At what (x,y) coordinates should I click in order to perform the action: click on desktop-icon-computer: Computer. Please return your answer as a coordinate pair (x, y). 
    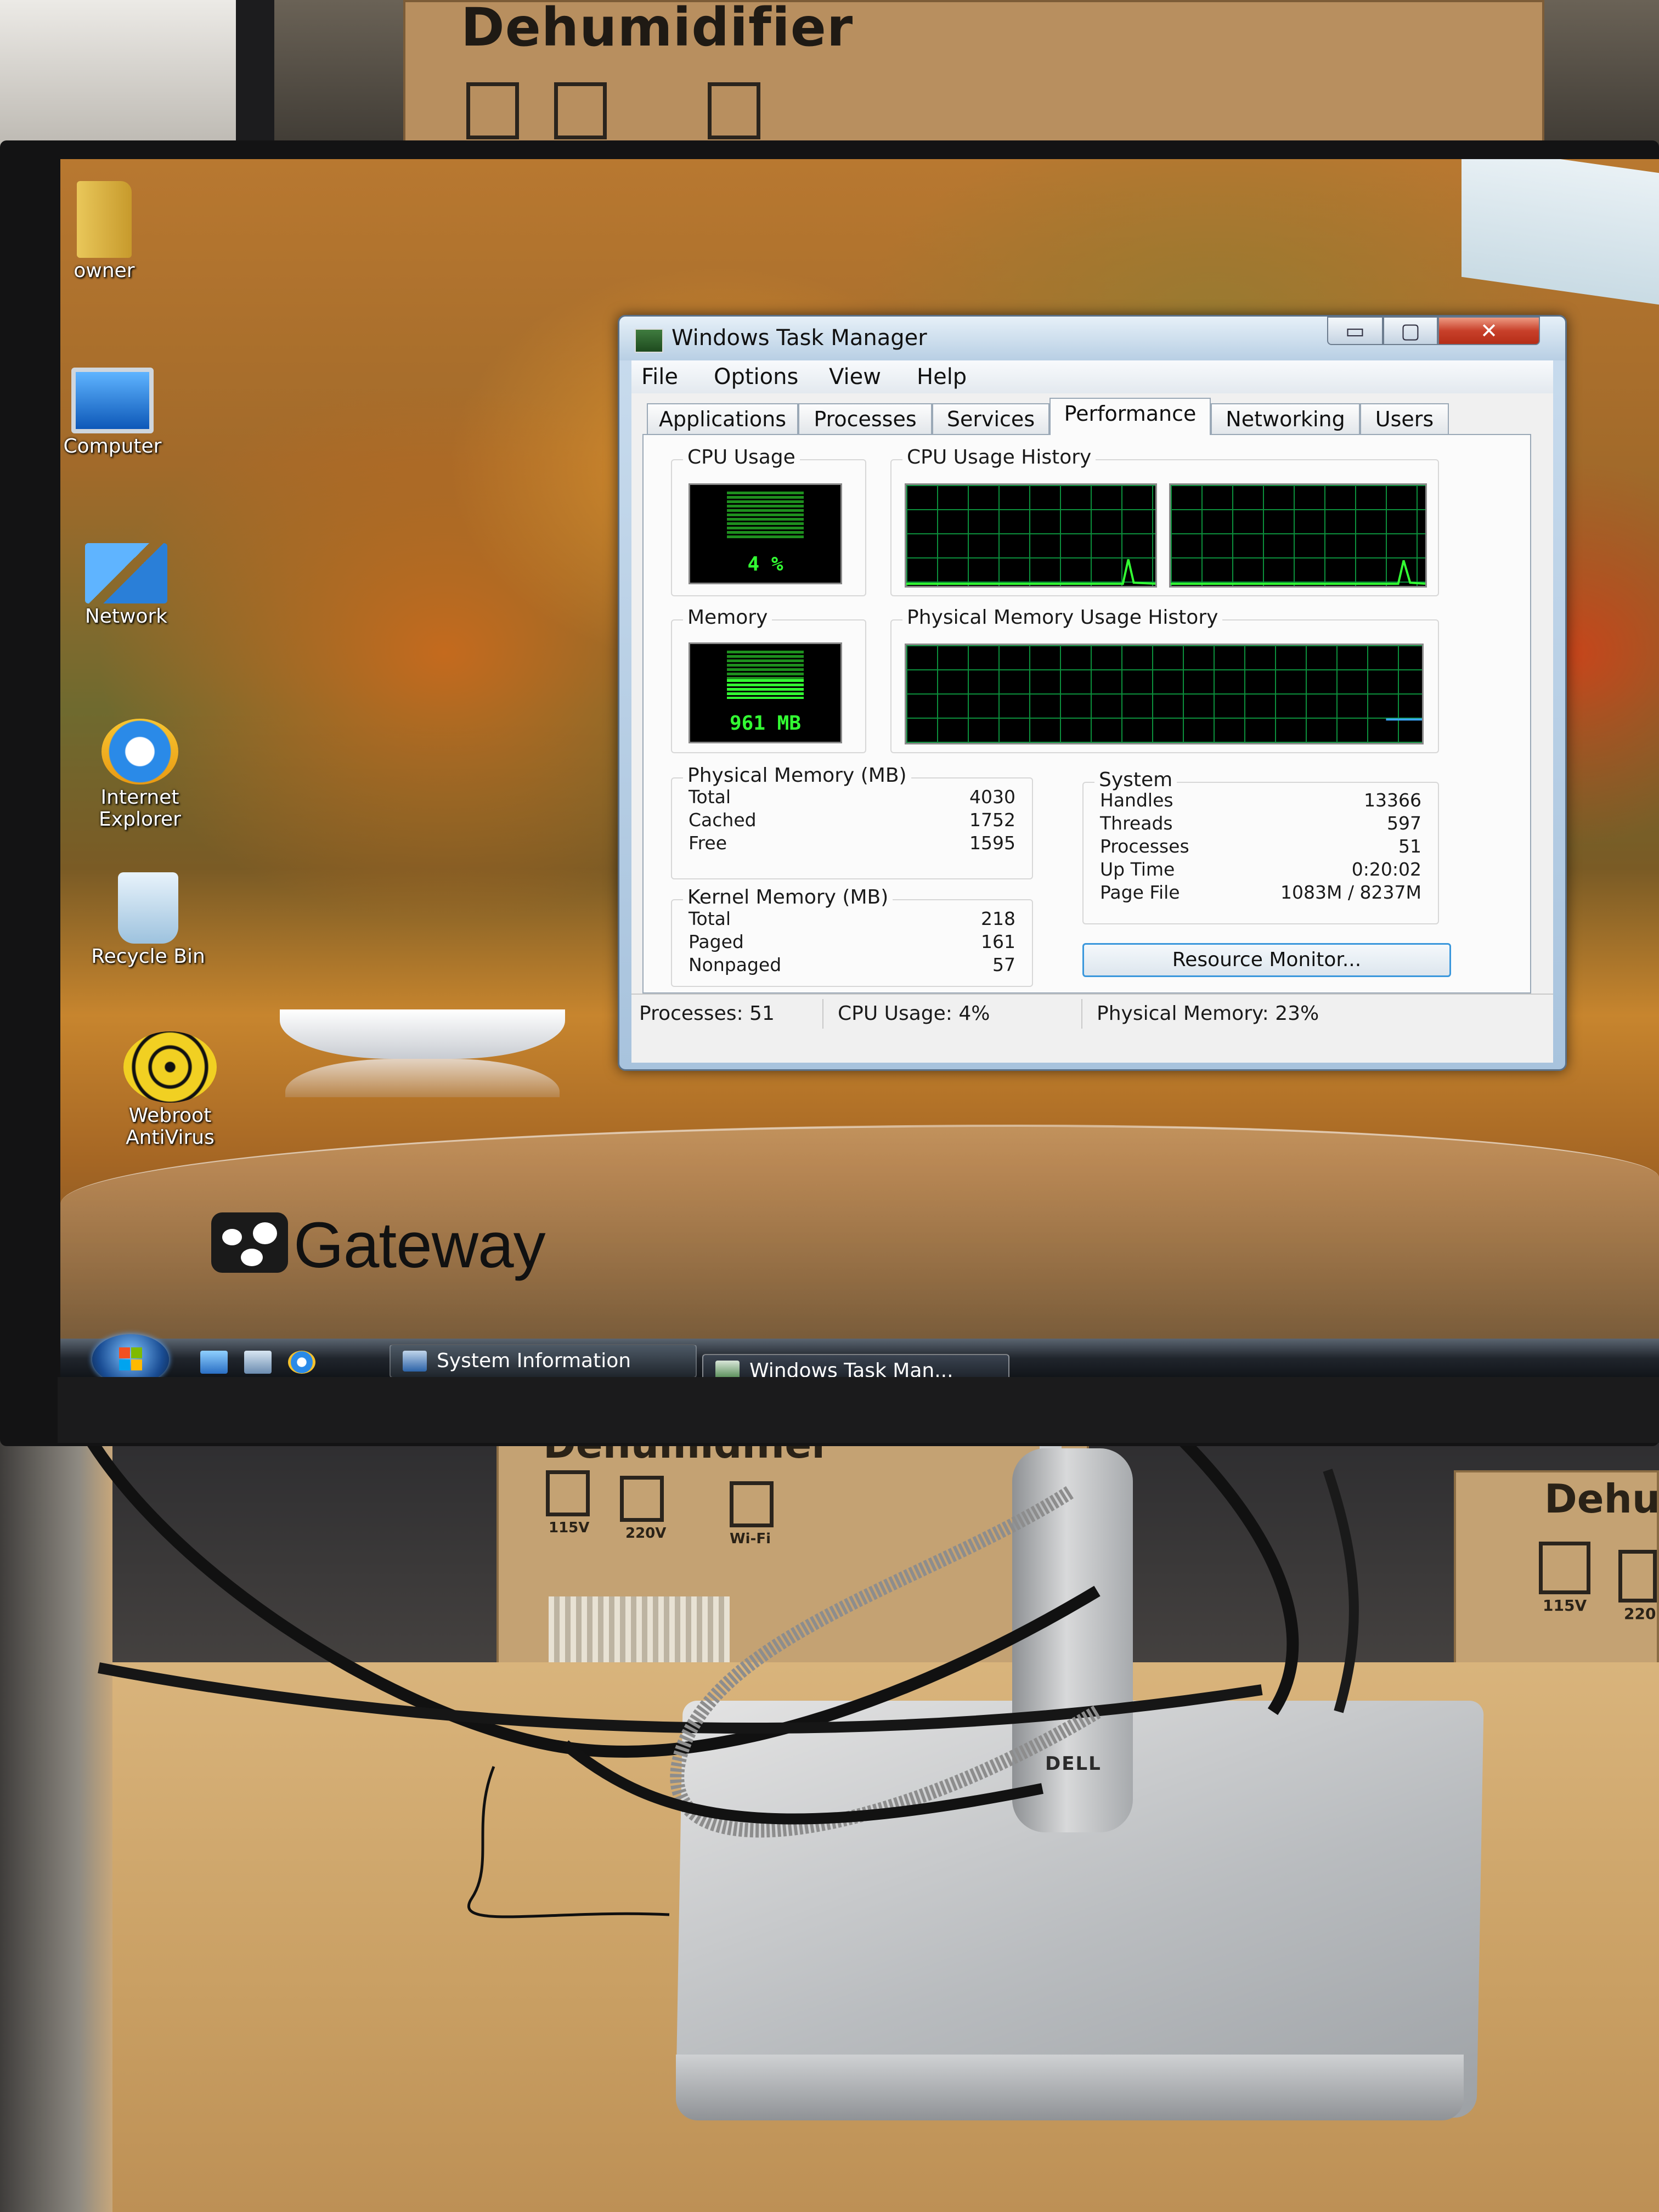
    Looking at the image, I should click on (113, 413).